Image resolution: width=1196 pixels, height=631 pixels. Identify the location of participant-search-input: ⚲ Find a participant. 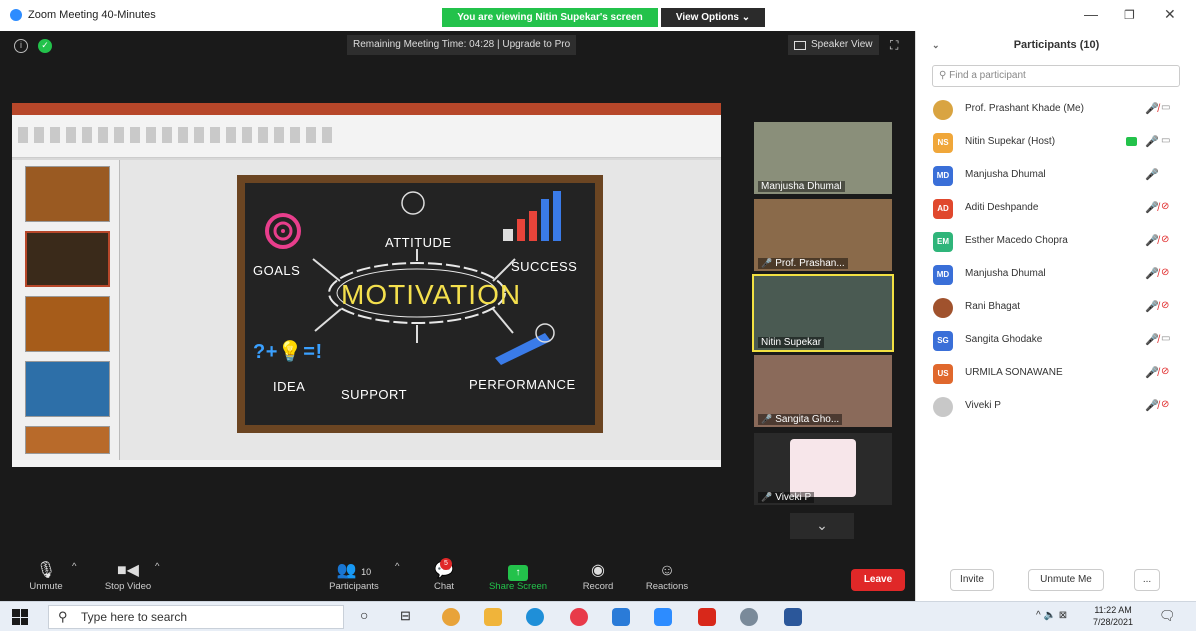
(1056, 76).